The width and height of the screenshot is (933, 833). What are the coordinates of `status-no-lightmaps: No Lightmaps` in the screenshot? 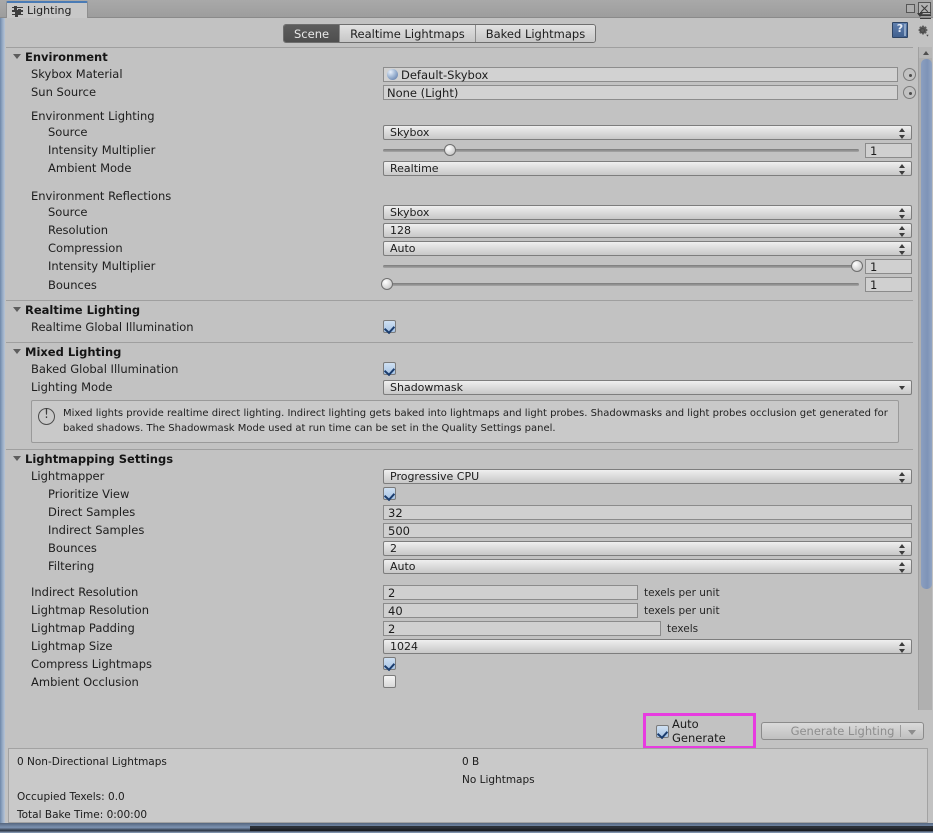 It's located at (498, 780).